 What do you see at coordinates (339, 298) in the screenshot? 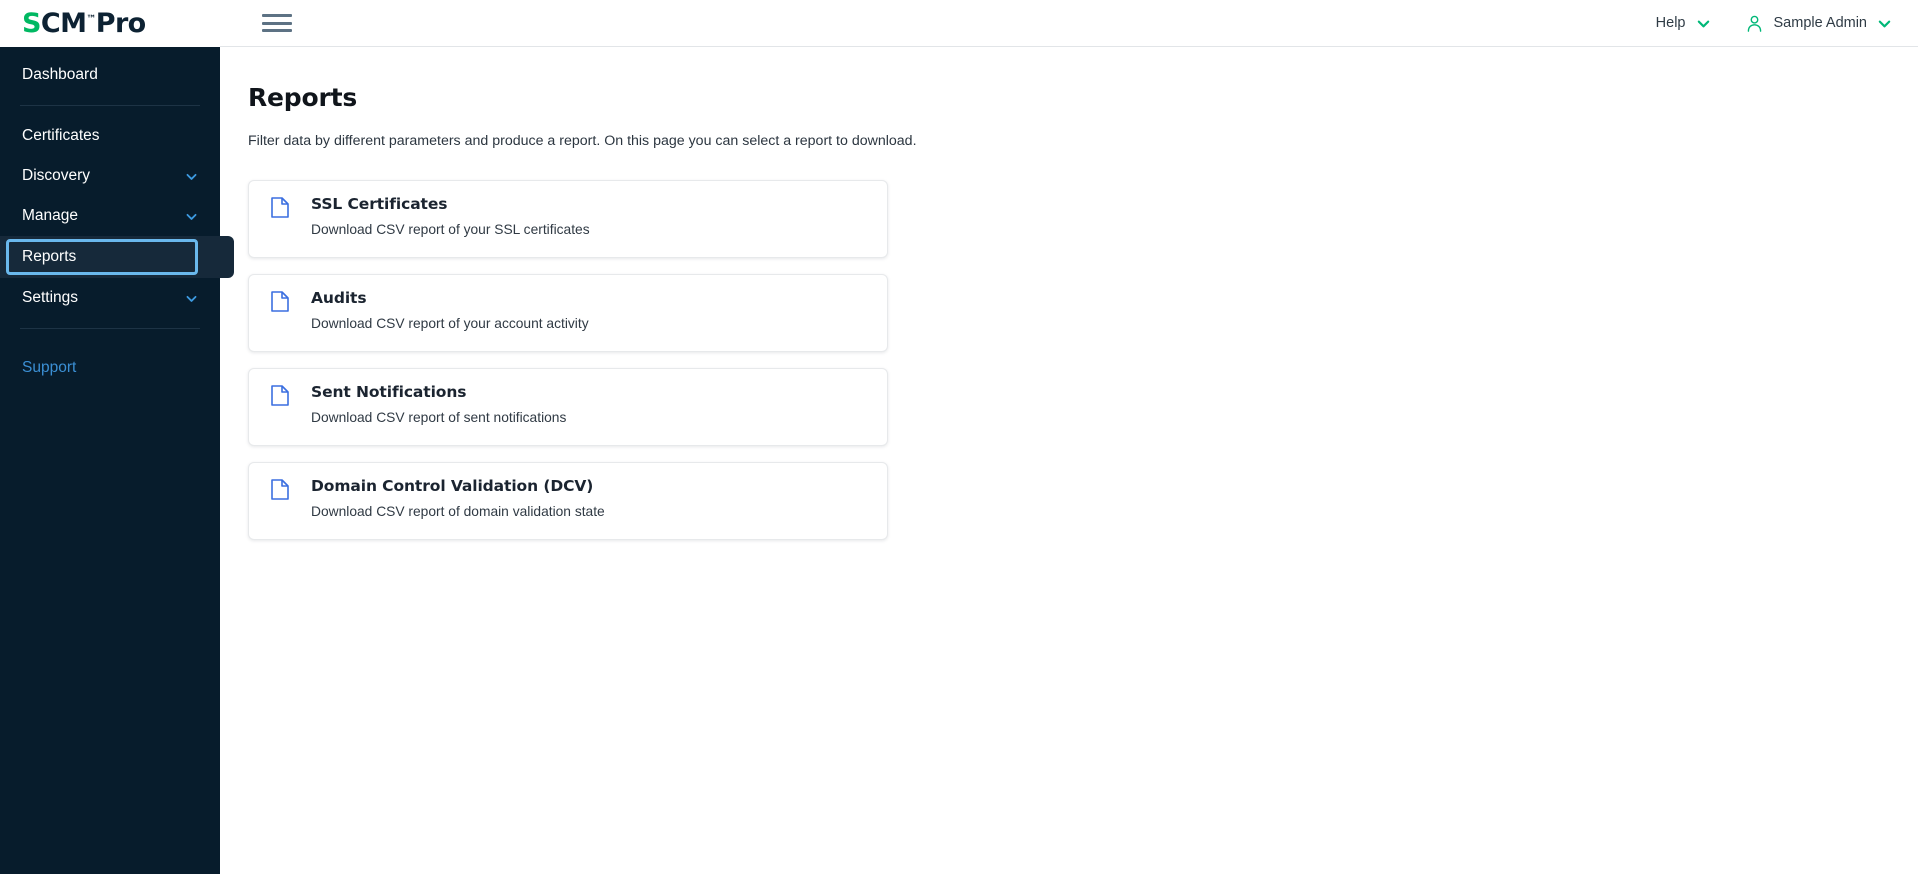
I see `report-card-title: Audits` at bounding box center [339, 298].